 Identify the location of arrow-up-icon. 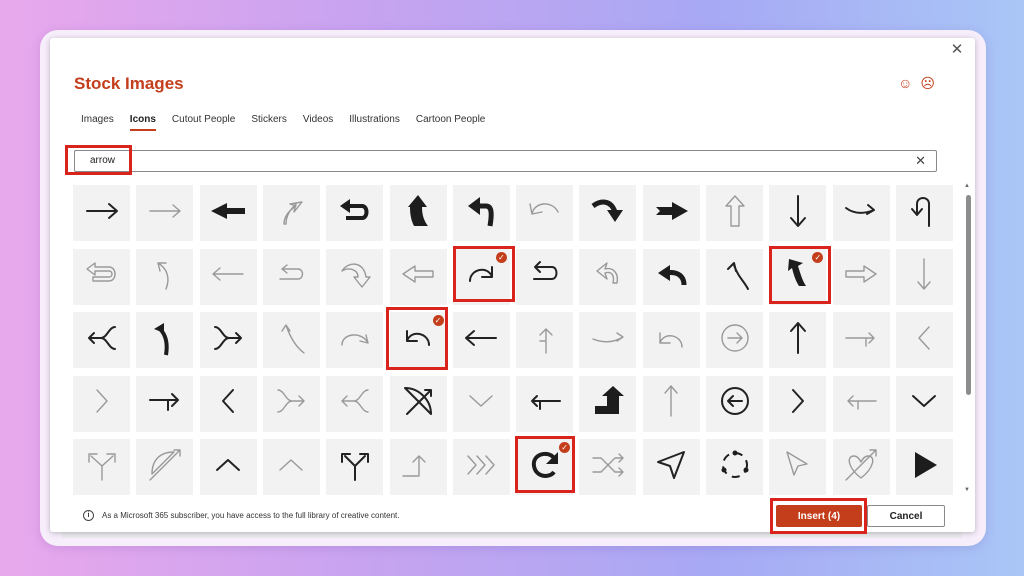
(798, 340).